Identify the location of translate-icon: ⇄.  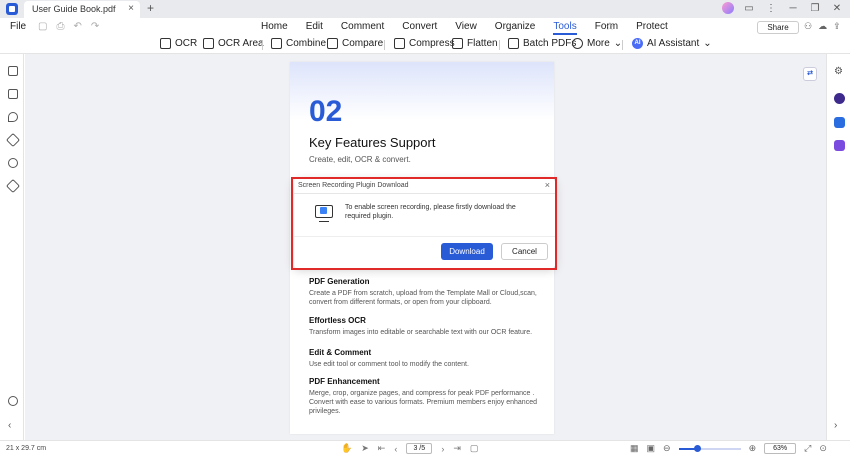
(810, 74).